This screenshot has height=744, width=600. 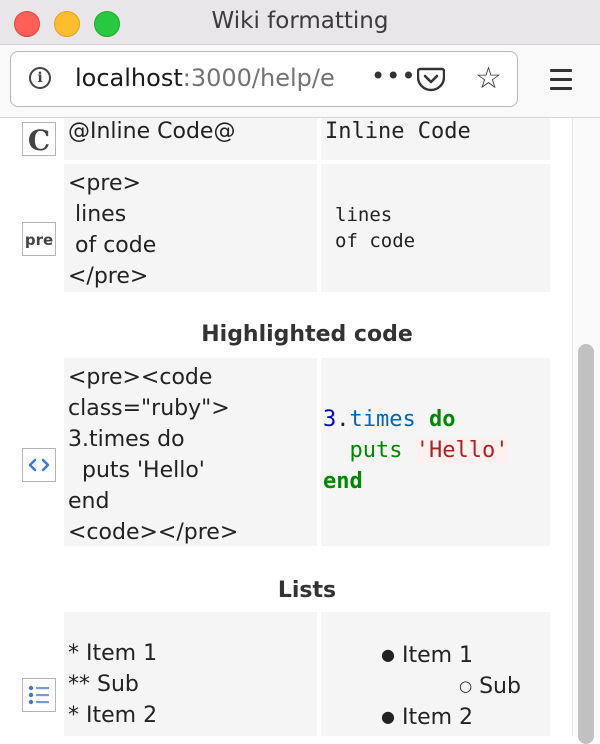 I want to click on pre-source: <pre> lines of code </pre>, so click(x=112, y=230).